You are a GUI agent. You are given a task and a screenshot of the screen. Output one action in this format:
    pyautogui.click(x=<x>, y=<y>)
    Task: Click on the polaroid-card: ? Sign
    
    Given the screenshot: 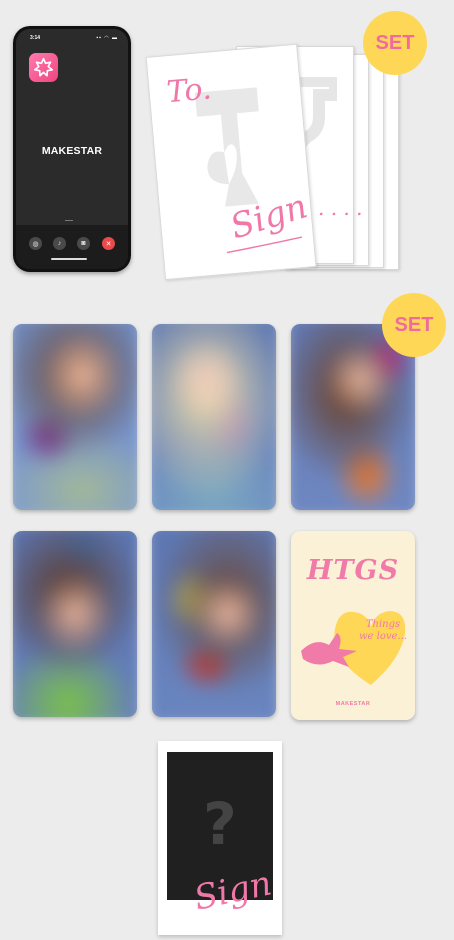 What is the action you would take?
    pyautogui.click(x=220, y=838)
    